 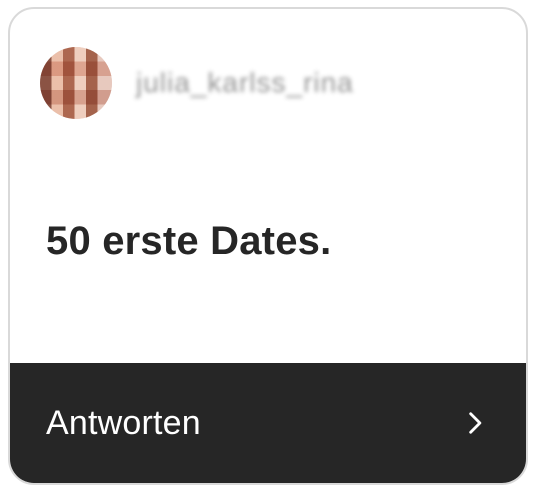 I want to click on username: julia_karlss_rina, so click(x=266, y=82).